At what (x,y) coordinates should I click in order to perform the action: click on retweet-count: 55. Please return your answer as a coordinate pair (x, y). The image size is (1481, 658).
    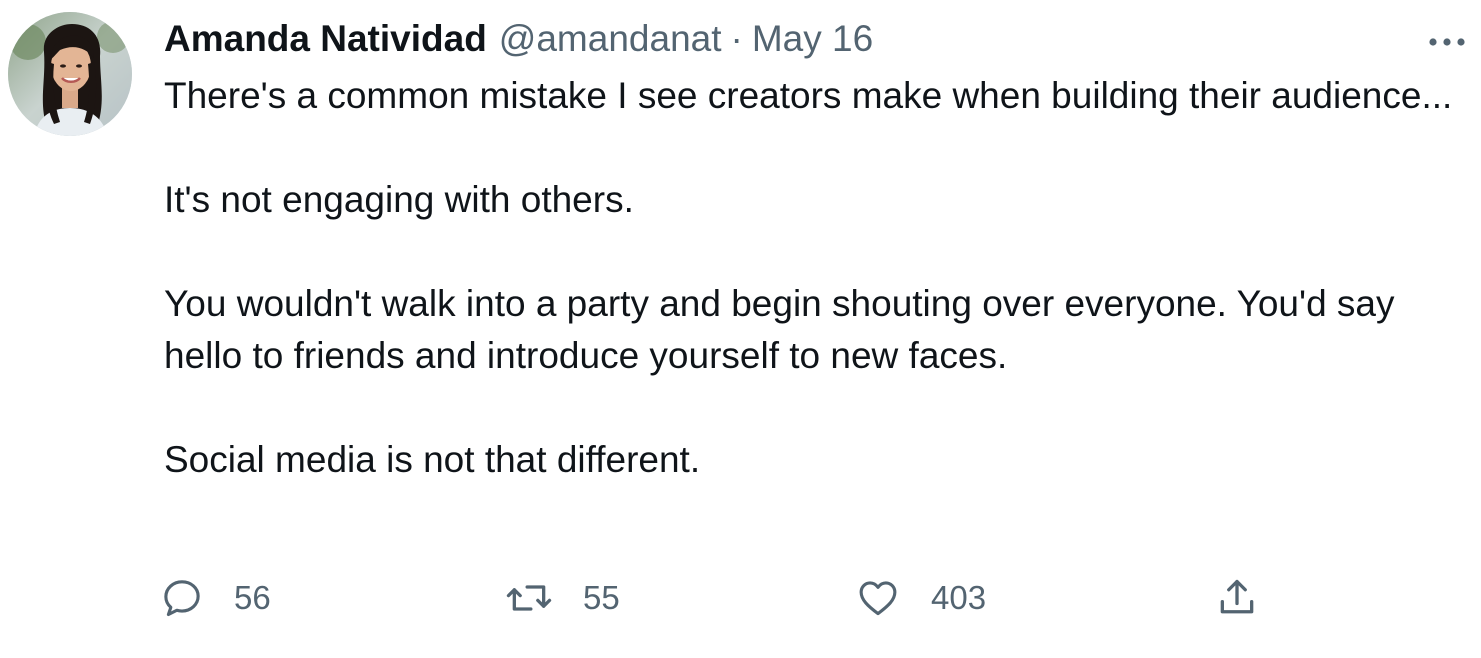
    Looking at the image, I should click on (601, 597).